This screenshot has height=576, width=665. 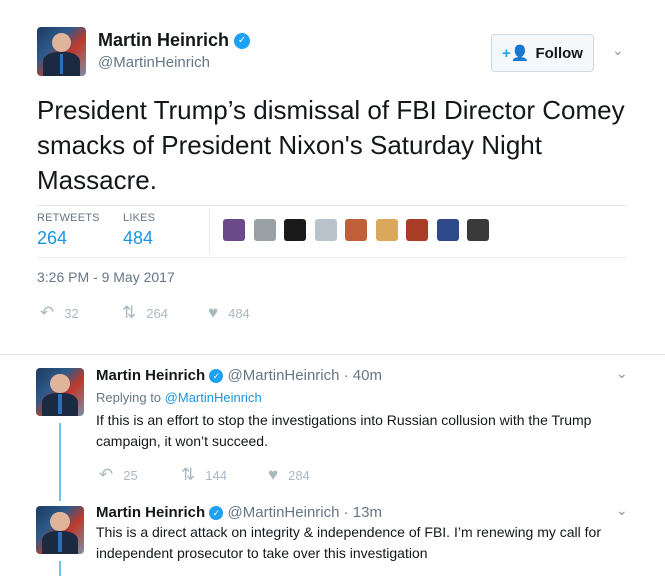 What do you see at coordinates (59, 313) in the screenshot?
I see `reply-action: ↶ 32` at bounding box center [59, 313].